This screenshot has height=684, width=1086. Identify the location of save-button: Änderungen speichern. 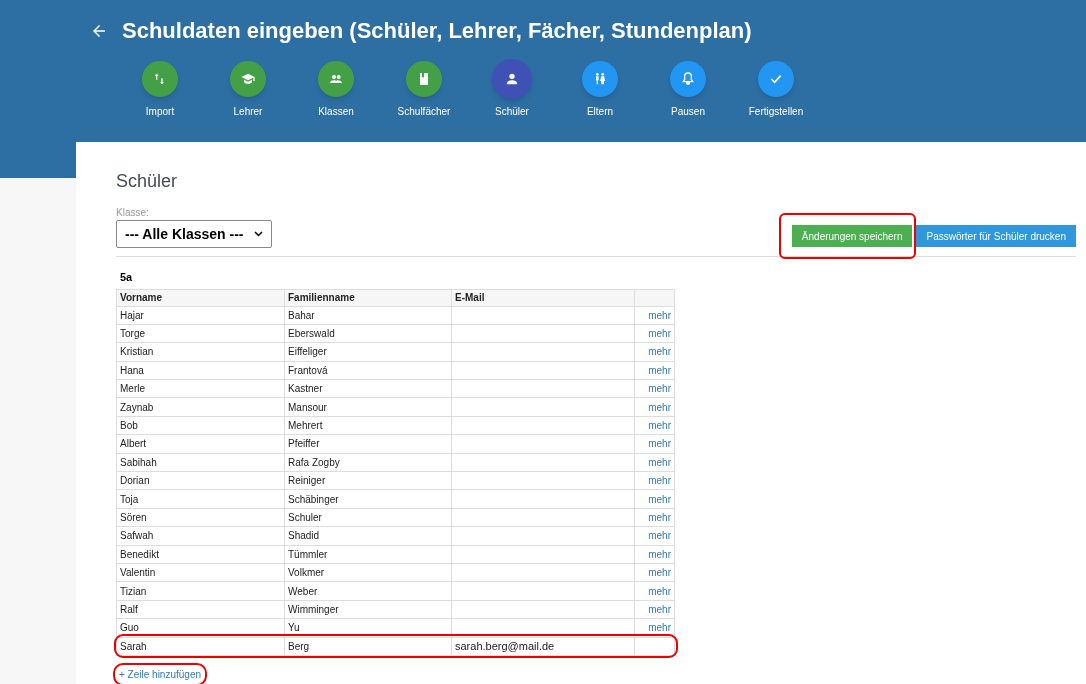
(852, 236).